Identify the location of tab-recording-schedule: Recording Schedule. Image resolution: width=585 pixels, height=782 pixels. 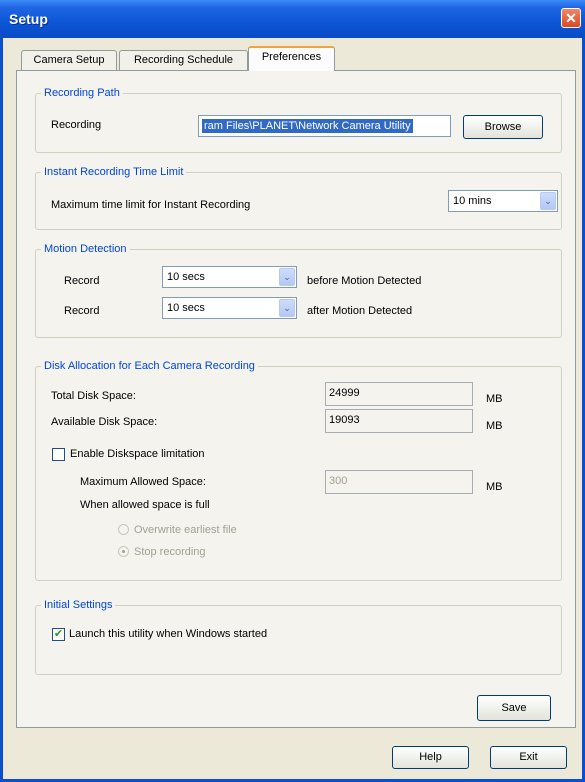
(183, 60).